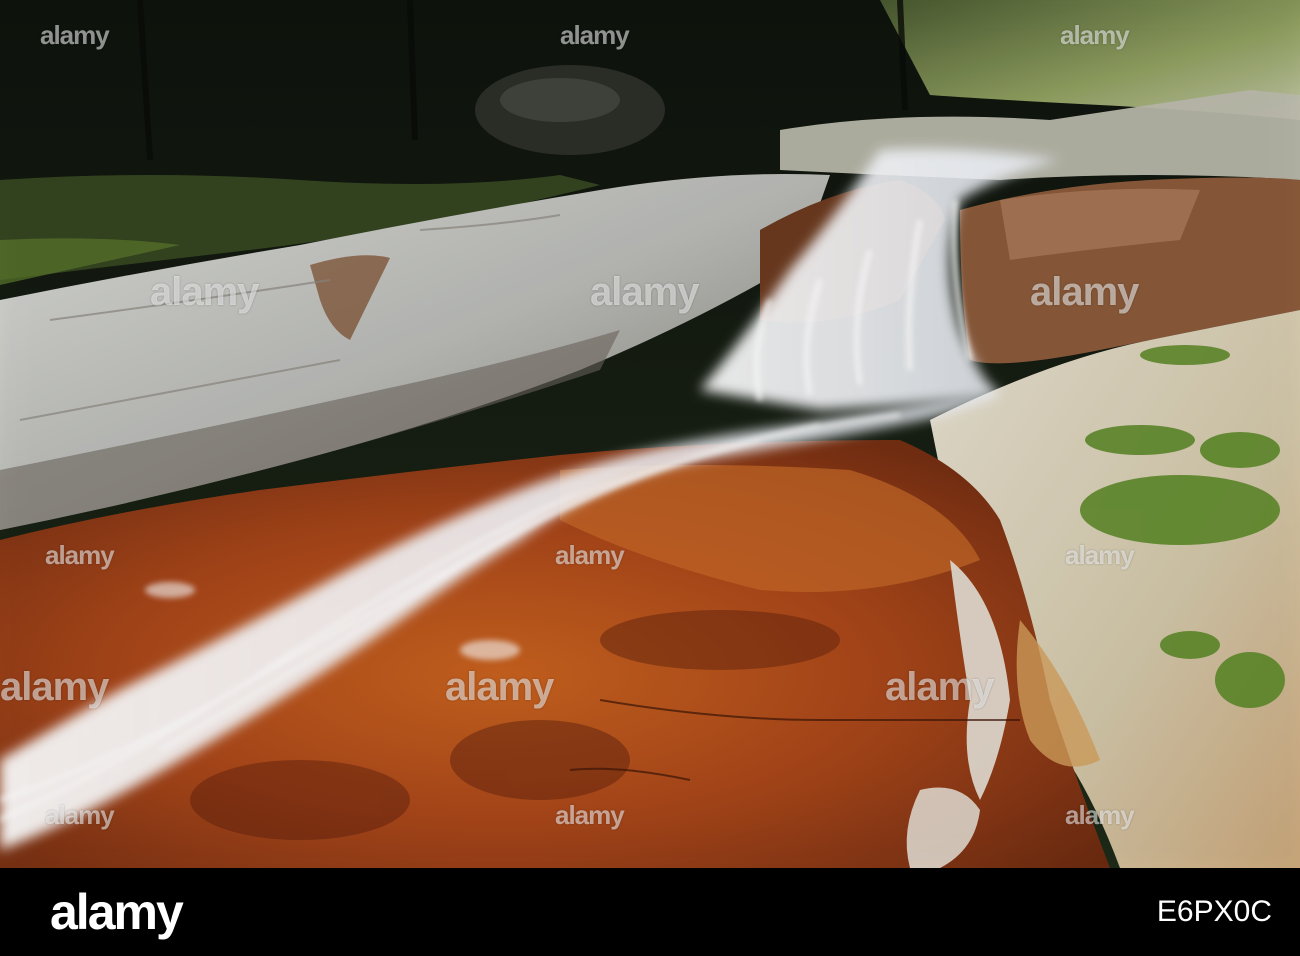  I want to click on stock-banner: alamy E6PX0C, so click(650, 912).